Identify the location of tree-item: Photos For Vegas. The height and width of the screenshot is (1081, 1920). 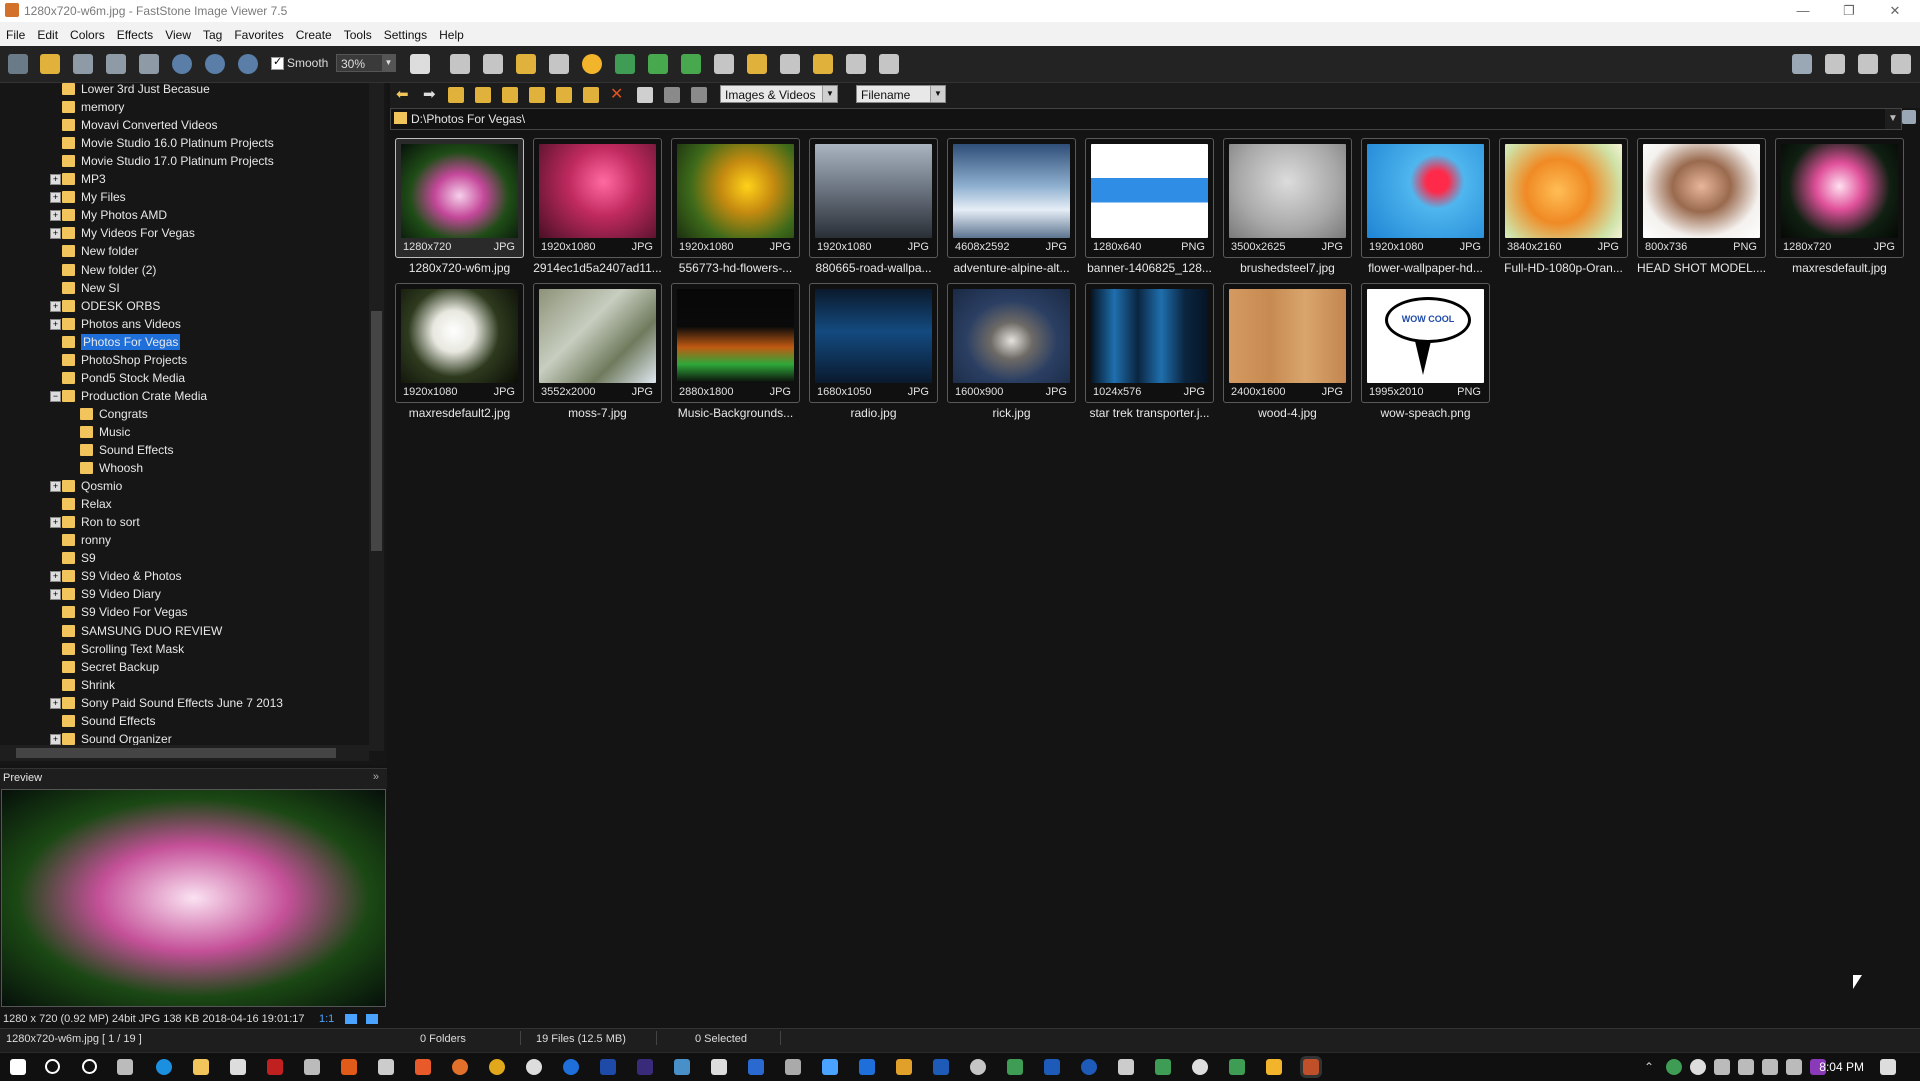
(121, 342).